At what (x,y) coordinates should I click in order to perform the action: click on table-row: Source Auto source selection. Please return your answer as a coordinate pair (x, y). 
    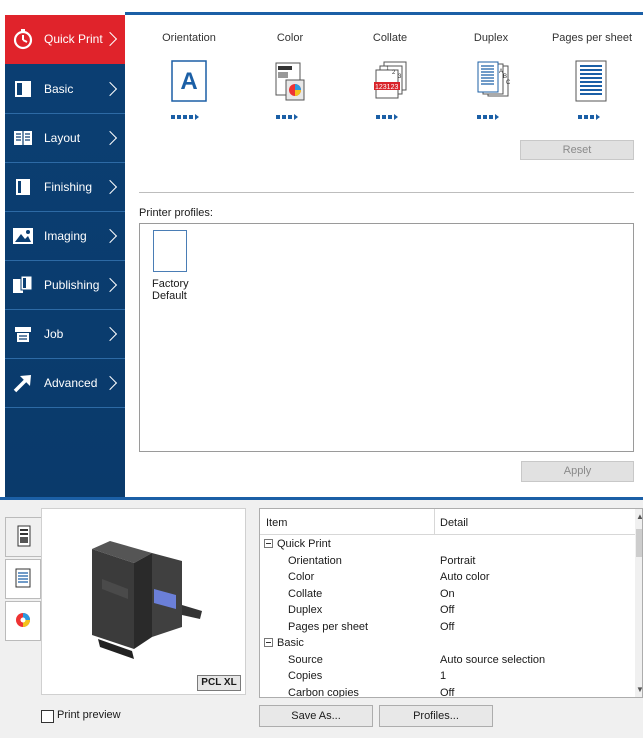
    Looking at the image, I should click on (447, 660).